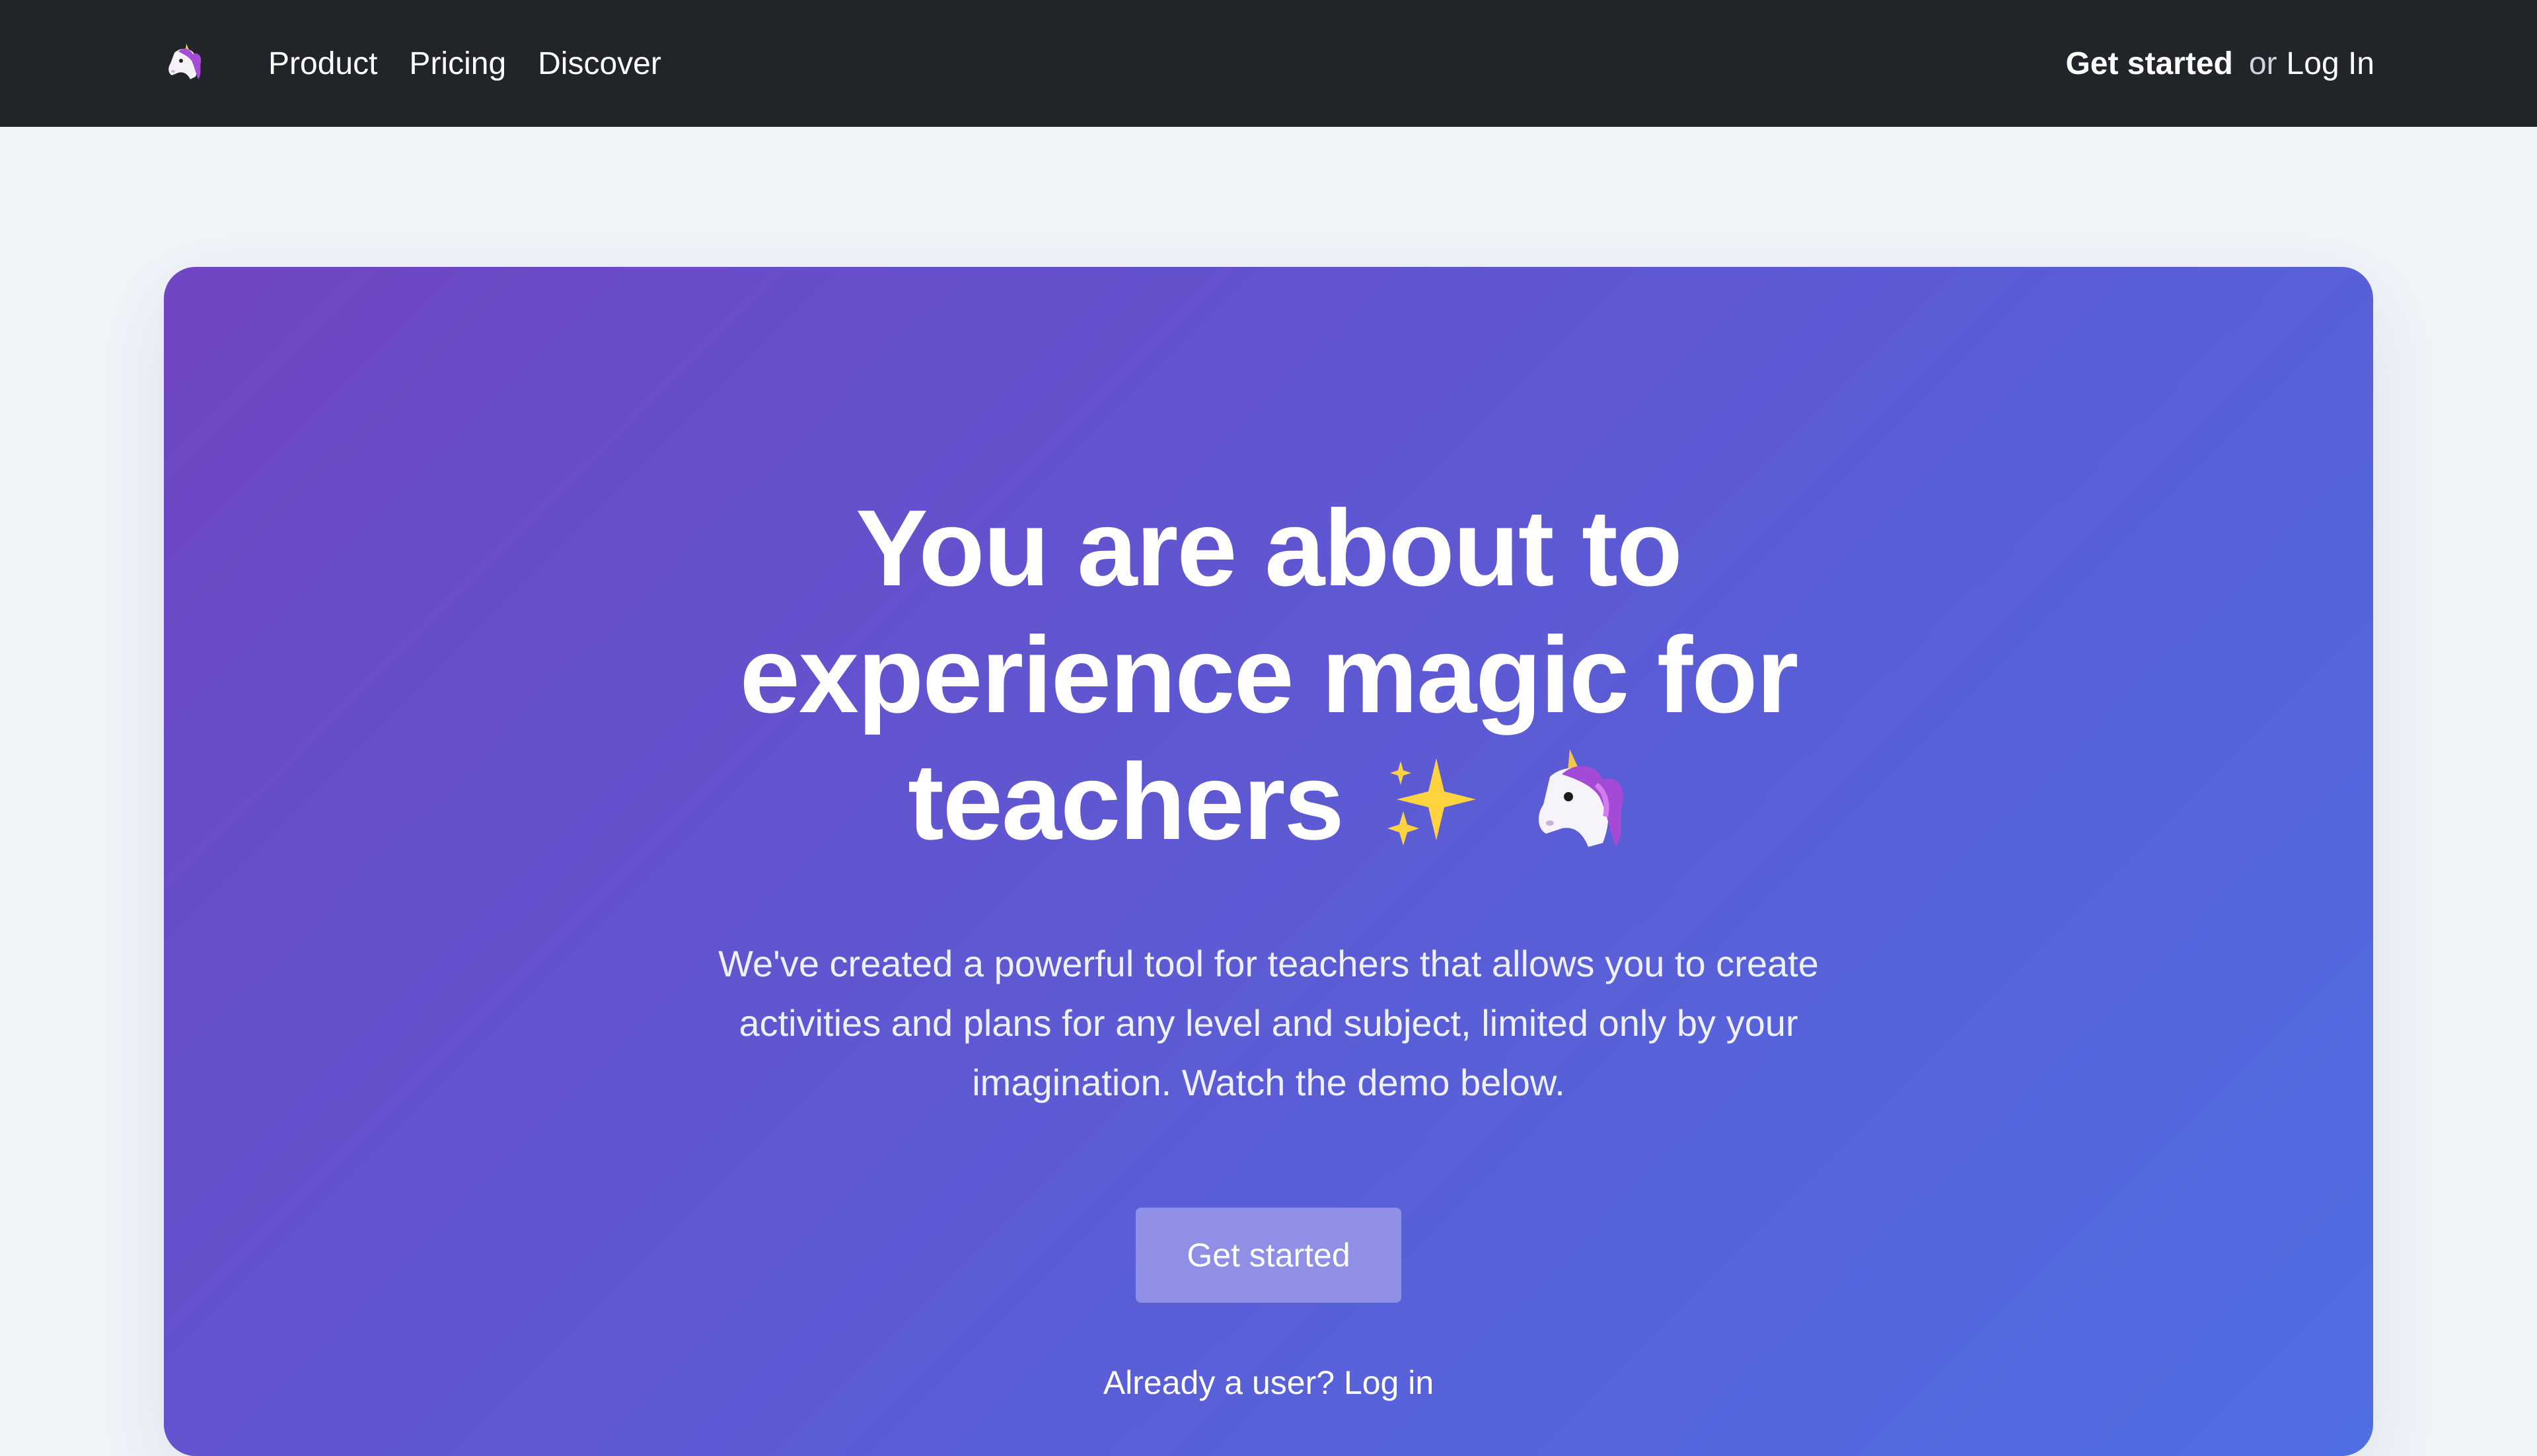  Describe the element at coordinates (1269, 548) in the screenshot. I see `headline-line-1: You are about to` at that location.